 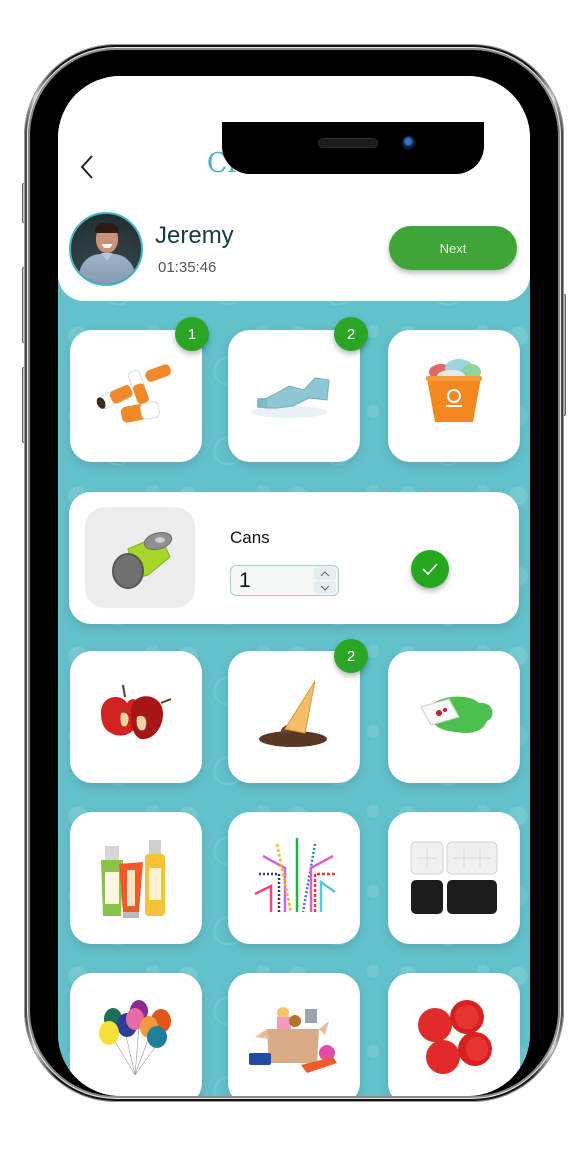 I want to click on crushed-can-icon, so click(x=142, y=560).